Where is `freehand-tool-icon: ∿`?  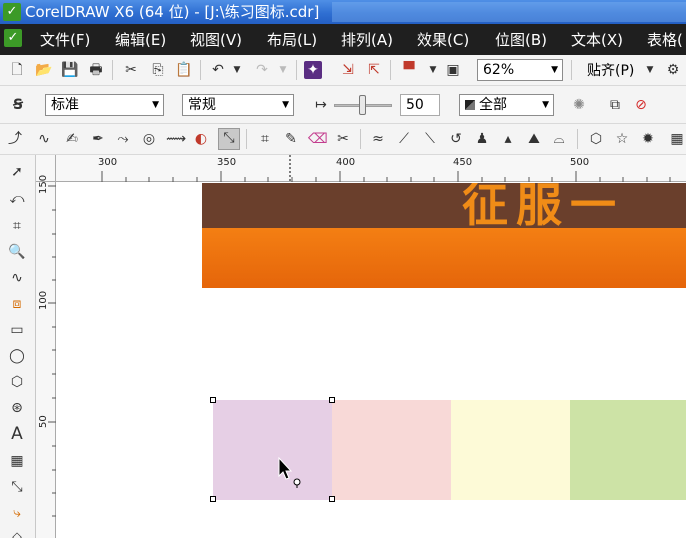
freehand-tool-icon: ∿ is located at coordinates (17, 278).